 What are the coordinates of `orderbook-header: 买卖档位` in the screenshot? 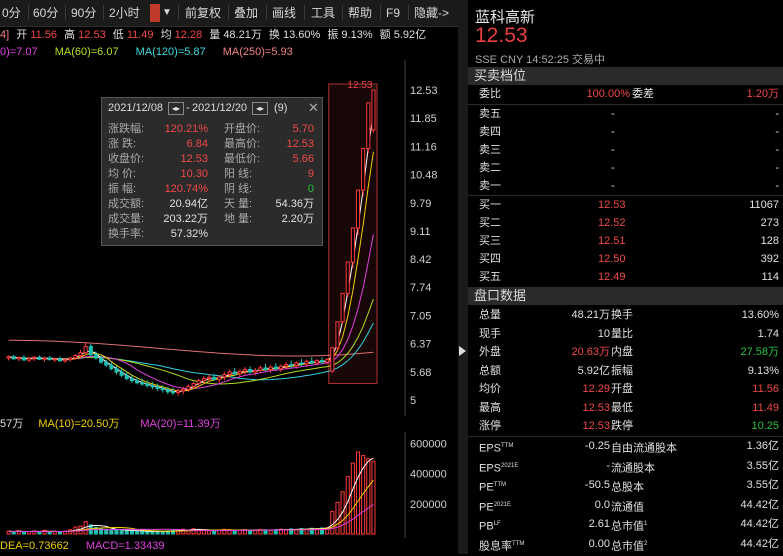 It's located at (625, 76).